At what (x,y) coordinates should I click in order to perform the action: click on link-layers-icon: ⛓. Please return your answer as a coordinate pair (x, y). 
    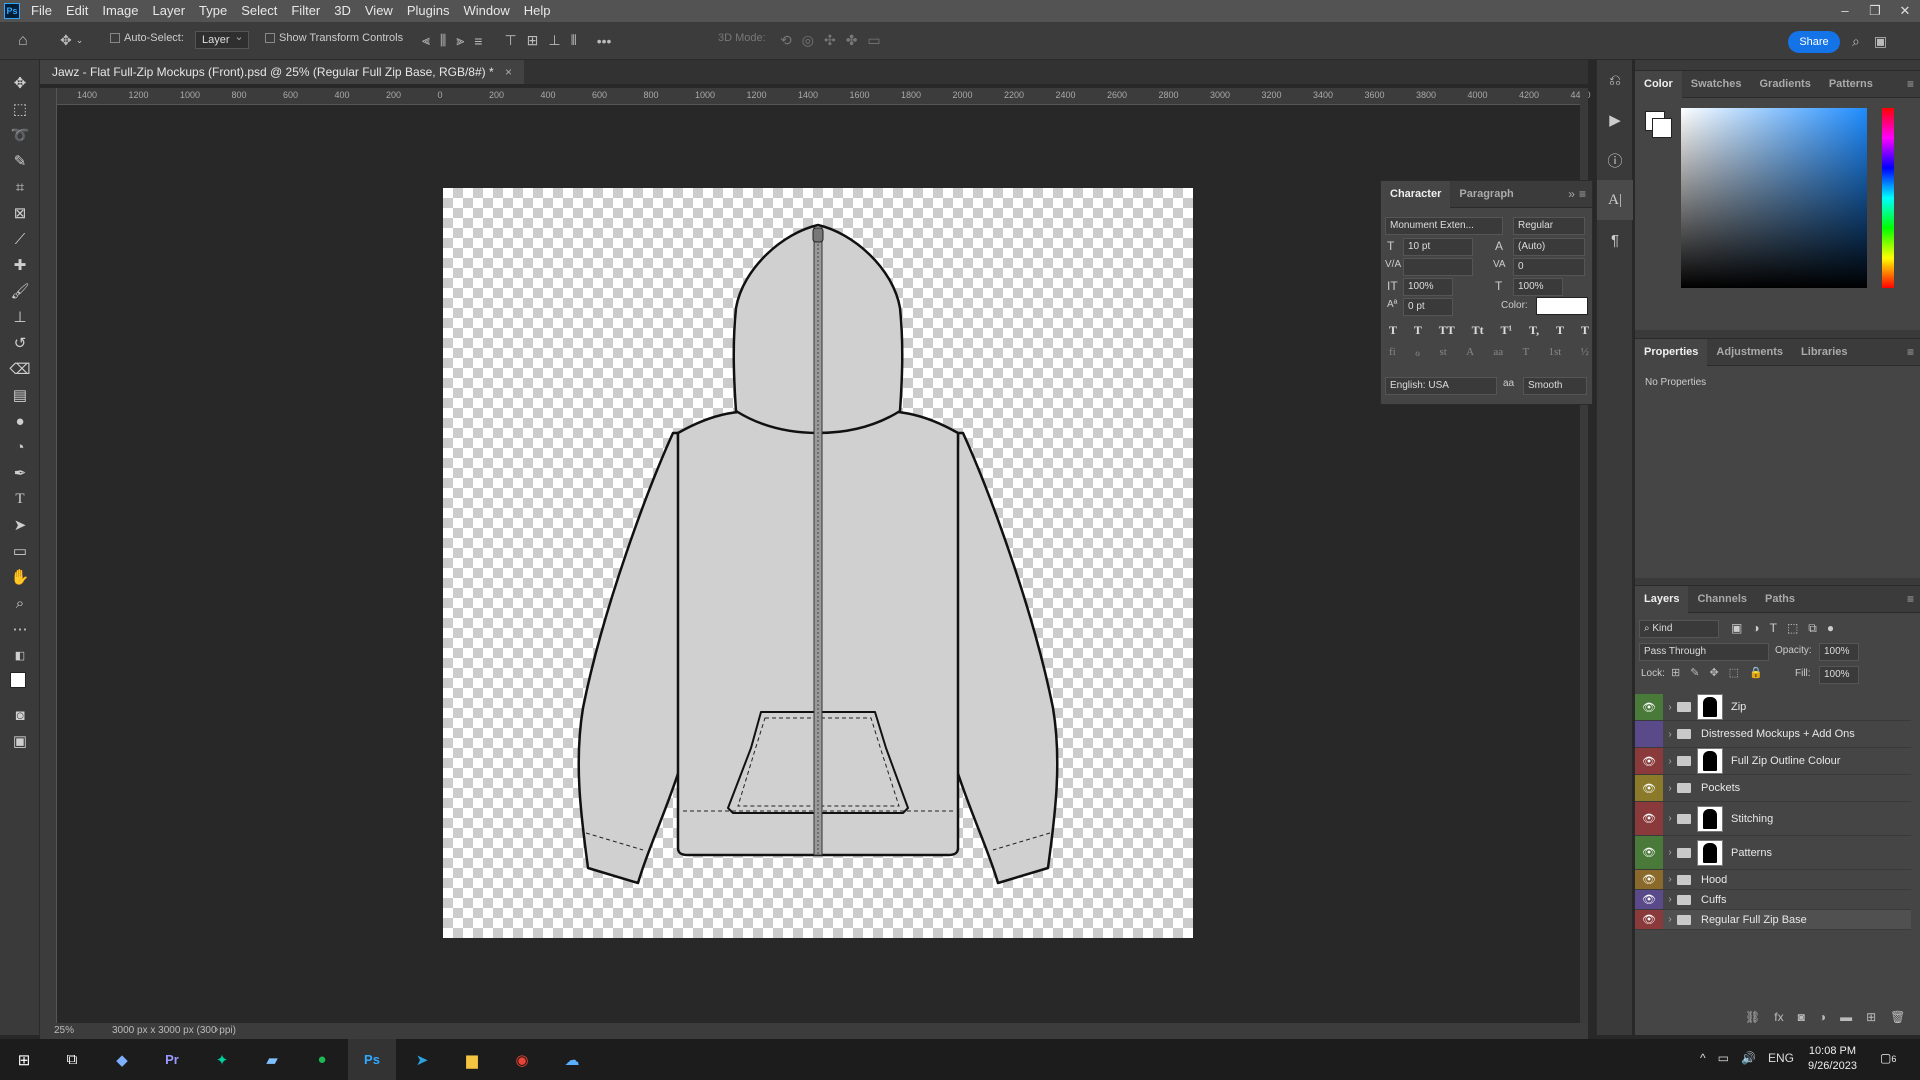
    Looking at the image, I should click on (1752, 1017).